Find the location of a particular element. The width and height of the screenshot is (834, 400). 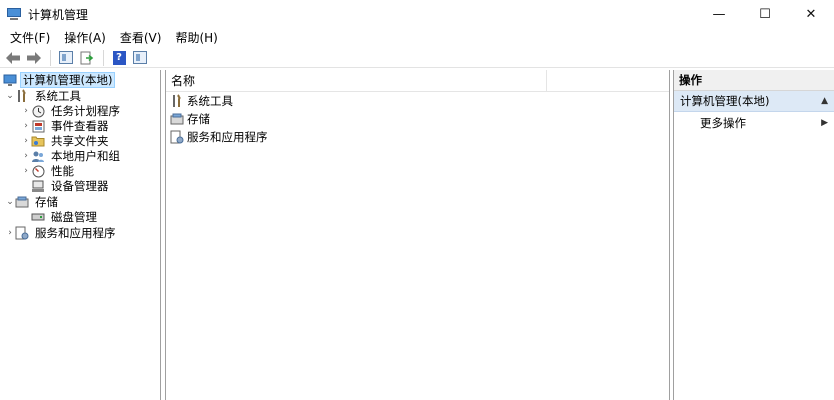

more-actions-label: 更多操作 is located at coordinates (723, 122).